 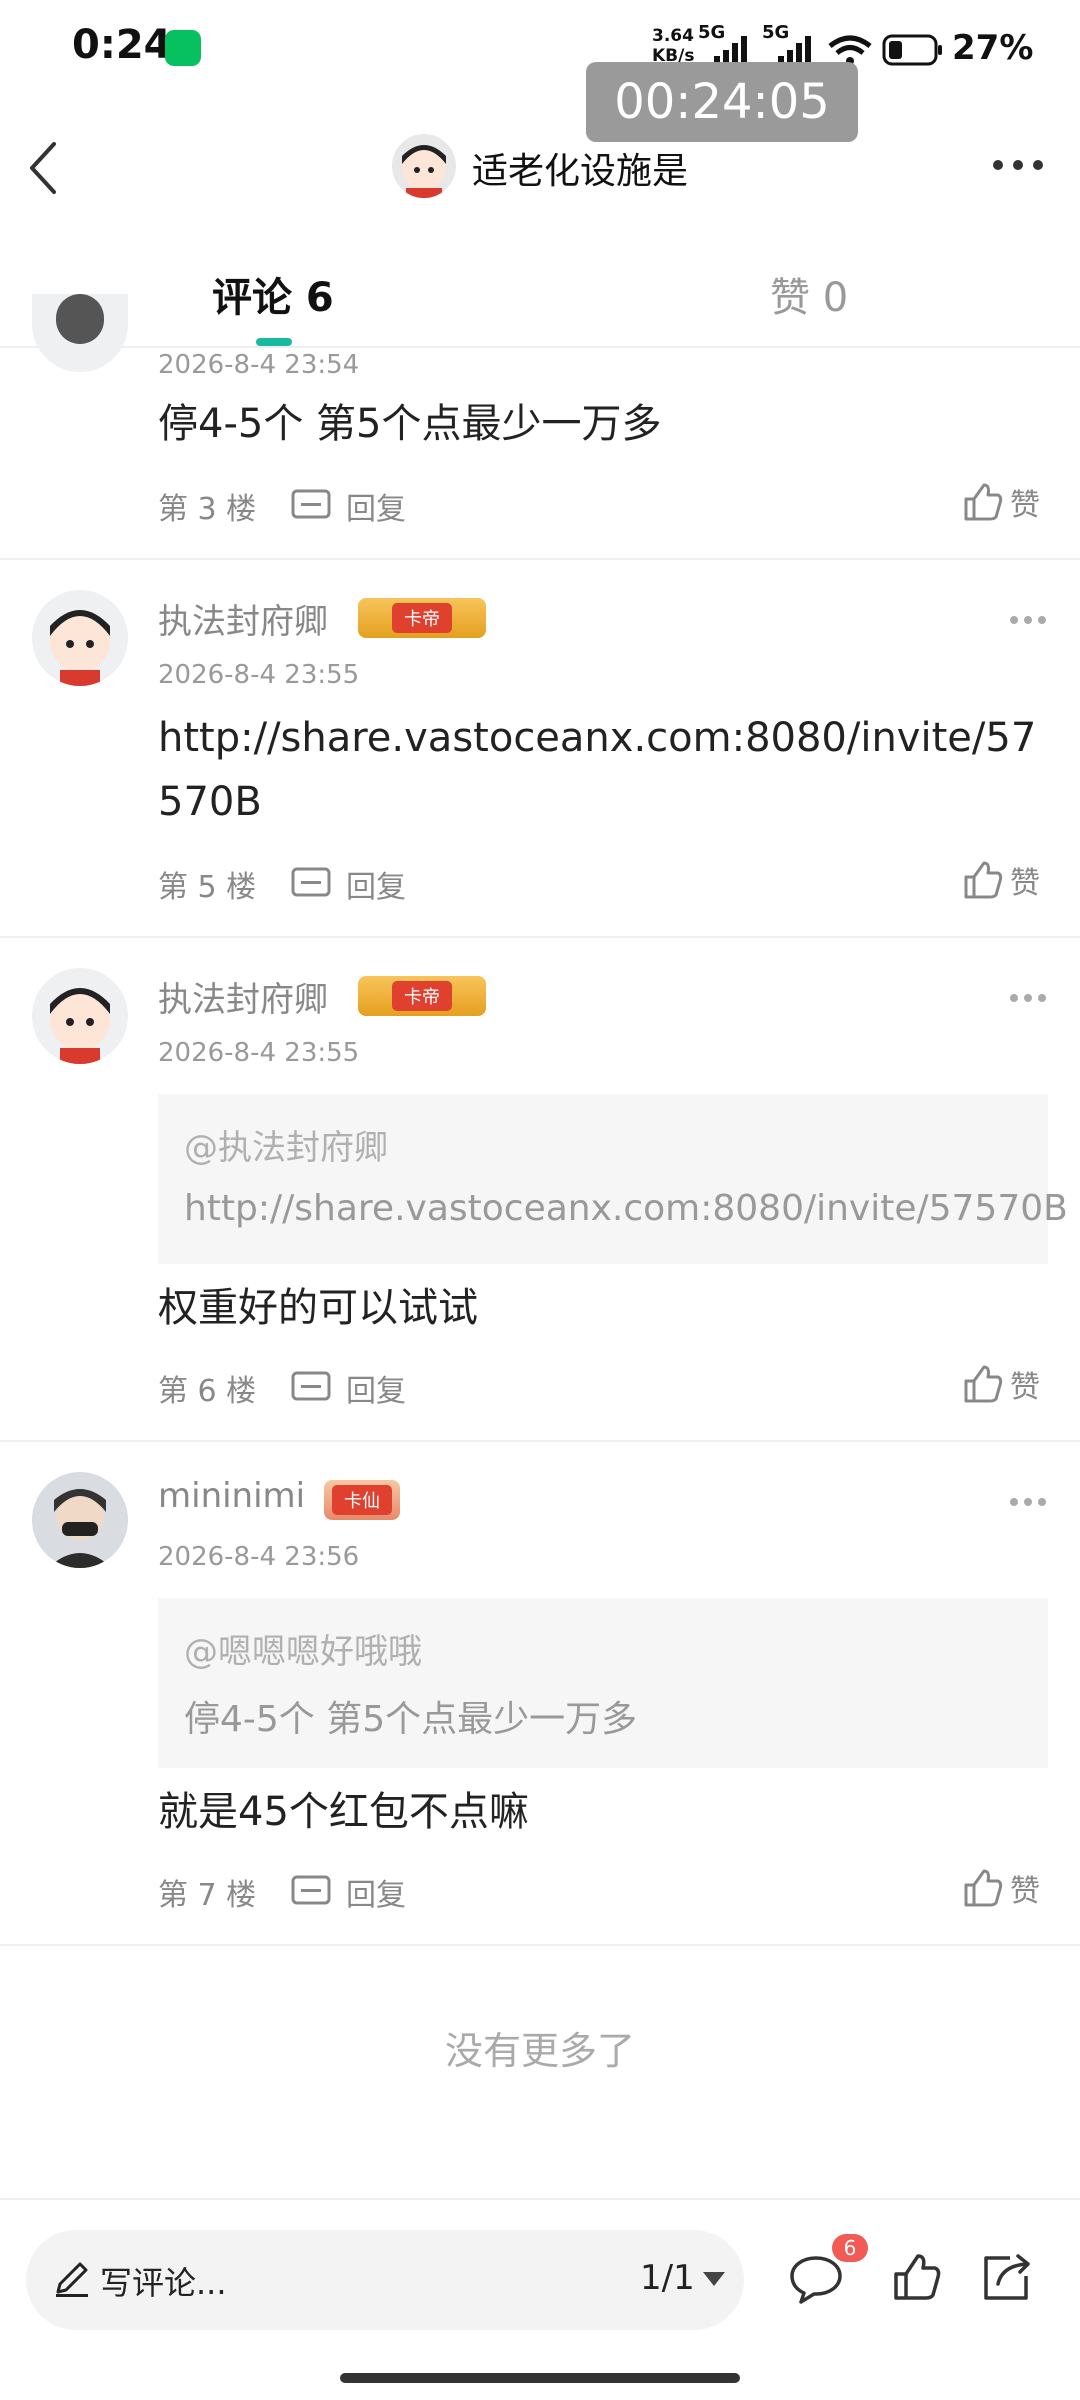 I want to click on back-button, so click(x=52, y=168).